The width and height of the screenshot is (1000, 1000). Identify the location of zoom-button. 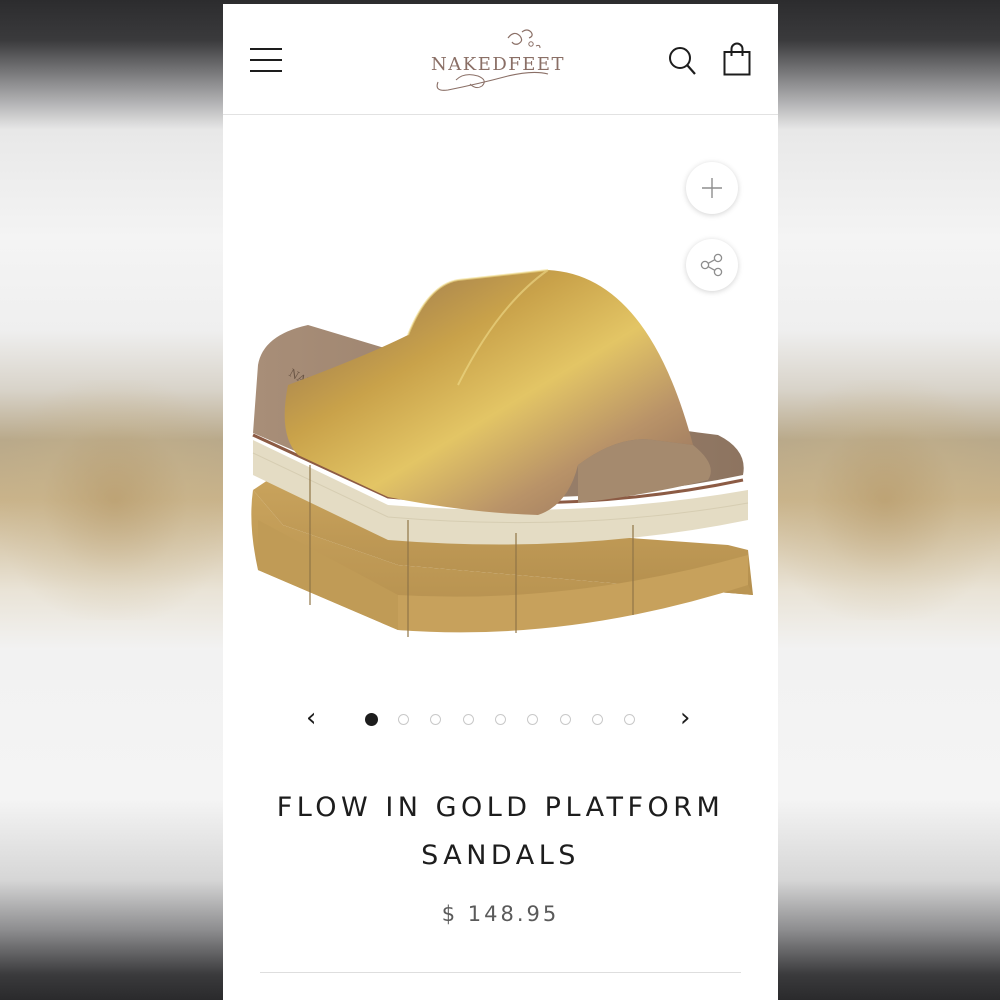
(712, 188).